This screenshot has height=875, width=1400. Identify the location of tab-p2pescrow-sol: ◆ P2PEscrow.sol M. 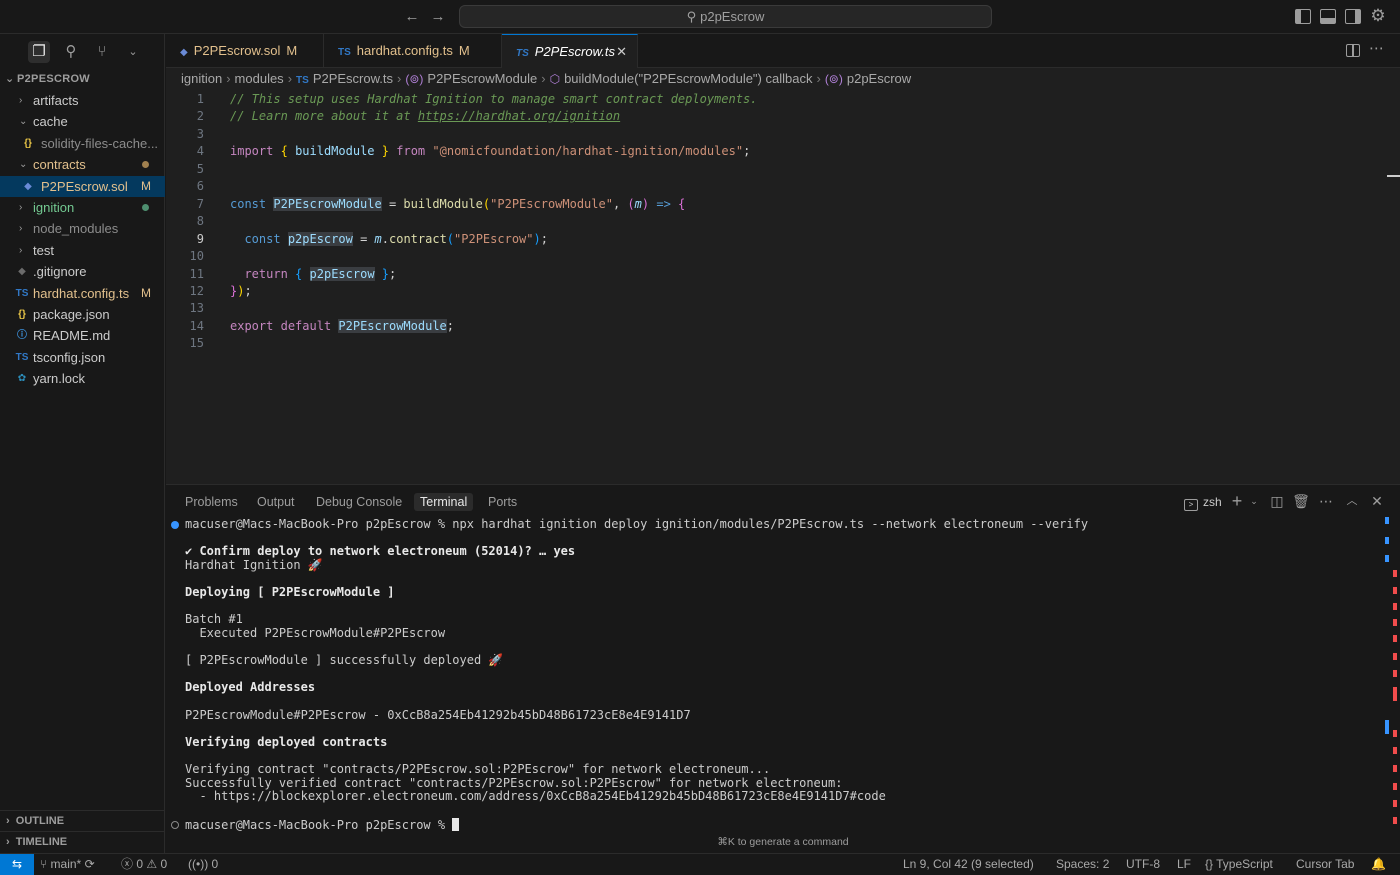
(245, 51).